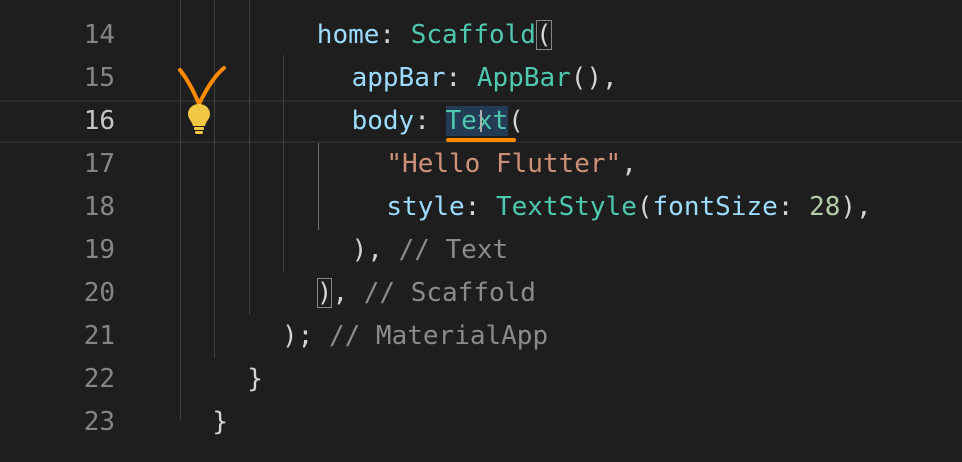  What do you see at coordinates (566, 207) in the screenshot?
I see `code-token-cls: TextStyle` at bounding box center [566, 207].